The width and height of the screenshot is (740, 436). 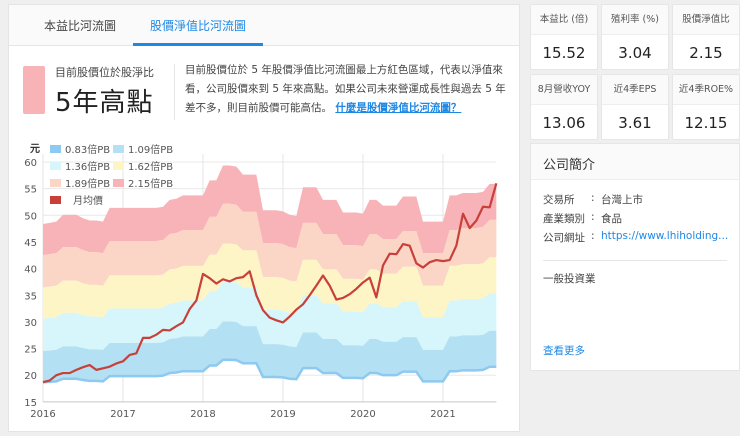 What do you see at coordinates (622, 200) in the screenshot?
I see `row-value: 台灣上市` at bounding box center [622, 200].